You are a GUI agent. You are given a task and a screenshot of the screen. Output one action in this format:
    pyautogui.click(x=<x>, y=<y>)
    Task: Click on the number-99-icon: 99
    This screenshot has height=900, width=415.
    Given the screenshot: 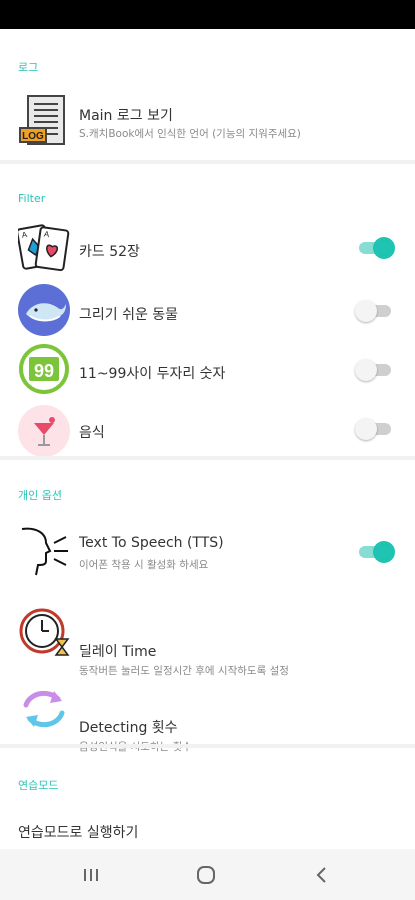 What is the action you would take?
    pyautogui.click(x=44, y=369)
    